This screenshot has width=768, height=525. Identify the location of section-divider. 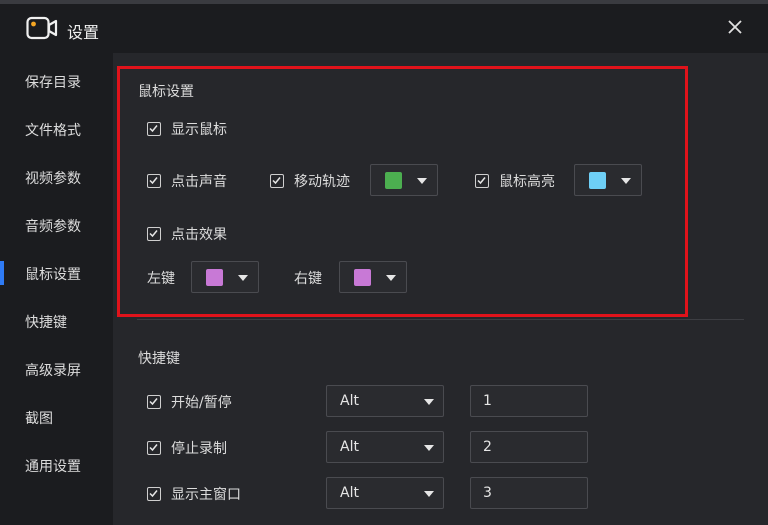
(440, 319).